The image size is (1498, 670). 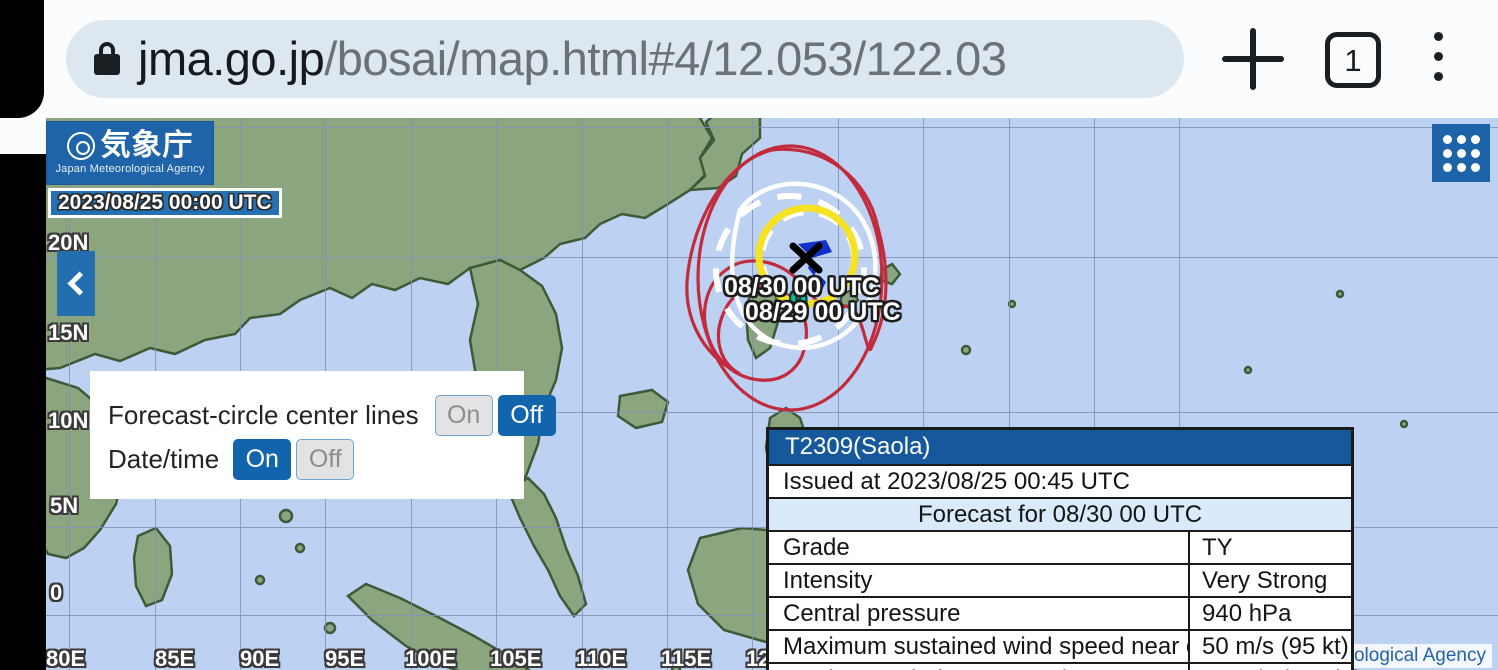 I want to click on jma-emblem-icon, so click(x=80, y=146).